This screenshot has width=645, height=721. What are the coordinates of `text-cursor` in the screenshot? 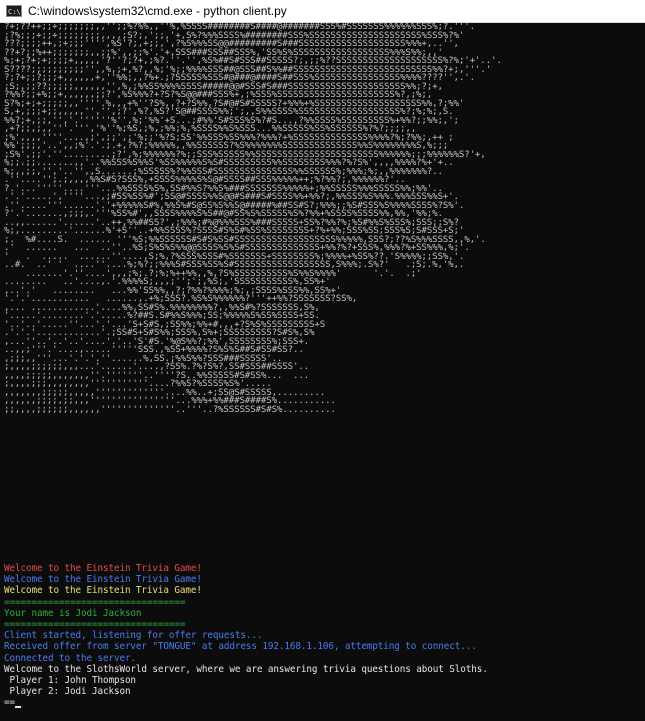 It's located at (18, 706).